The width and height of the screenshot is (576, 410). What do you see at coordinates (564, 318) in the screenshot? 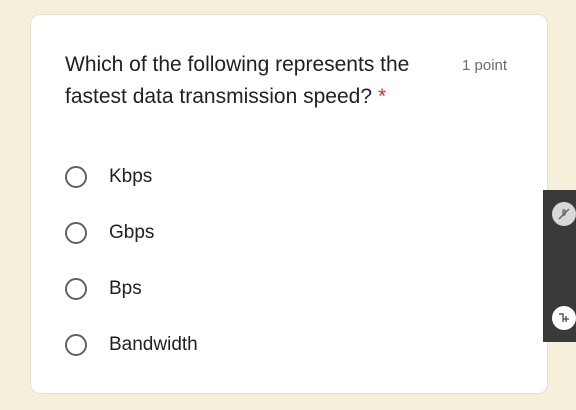
I see `add-note-icon` at bounding box center [564, 318].